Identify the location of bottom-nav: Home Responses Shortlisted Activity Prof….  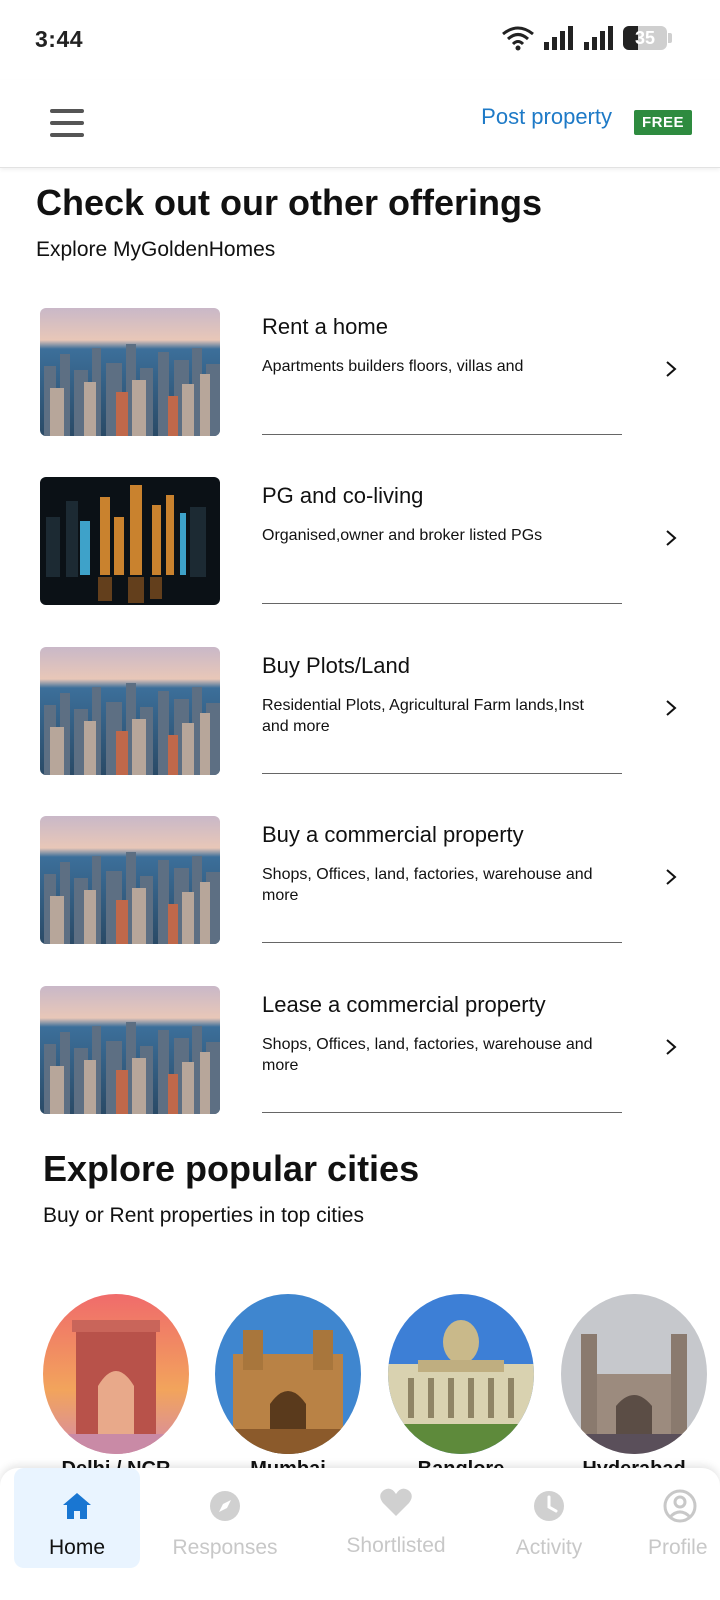
(360, 1534).